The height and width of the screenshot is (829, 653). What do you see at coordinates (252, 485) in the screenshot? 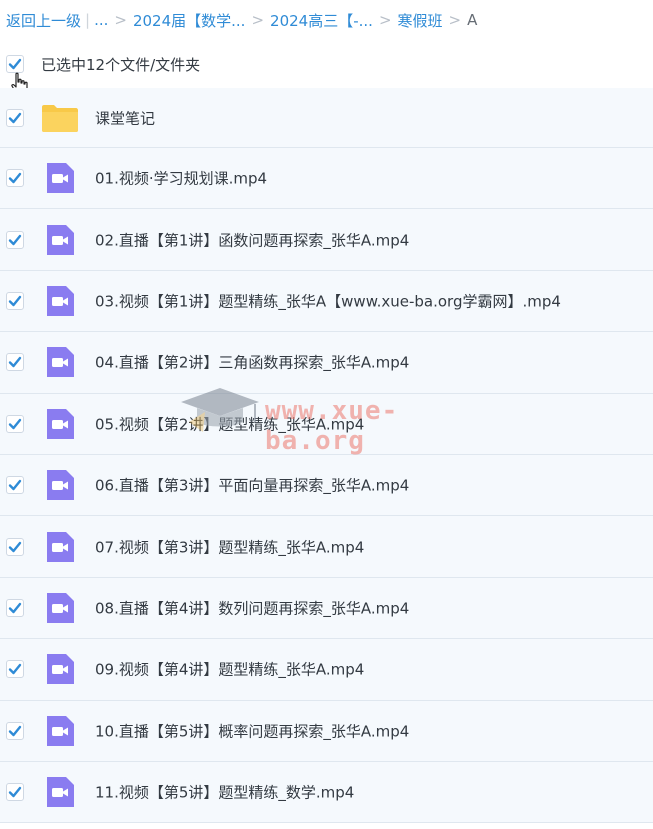
I see `file-name: 06.直播【第3讲】平面向量再探索_张华A.mp4` at bounding box center [252, 485].